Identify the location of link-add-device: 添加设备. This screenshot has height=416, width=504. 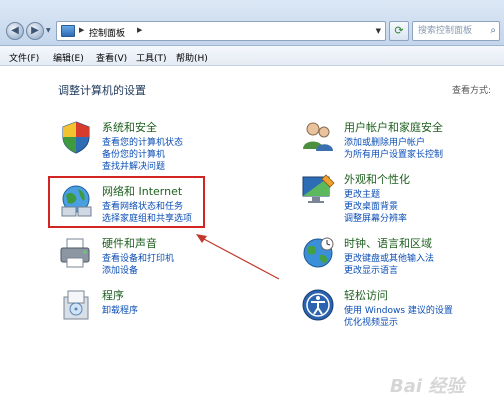
(120, 269).